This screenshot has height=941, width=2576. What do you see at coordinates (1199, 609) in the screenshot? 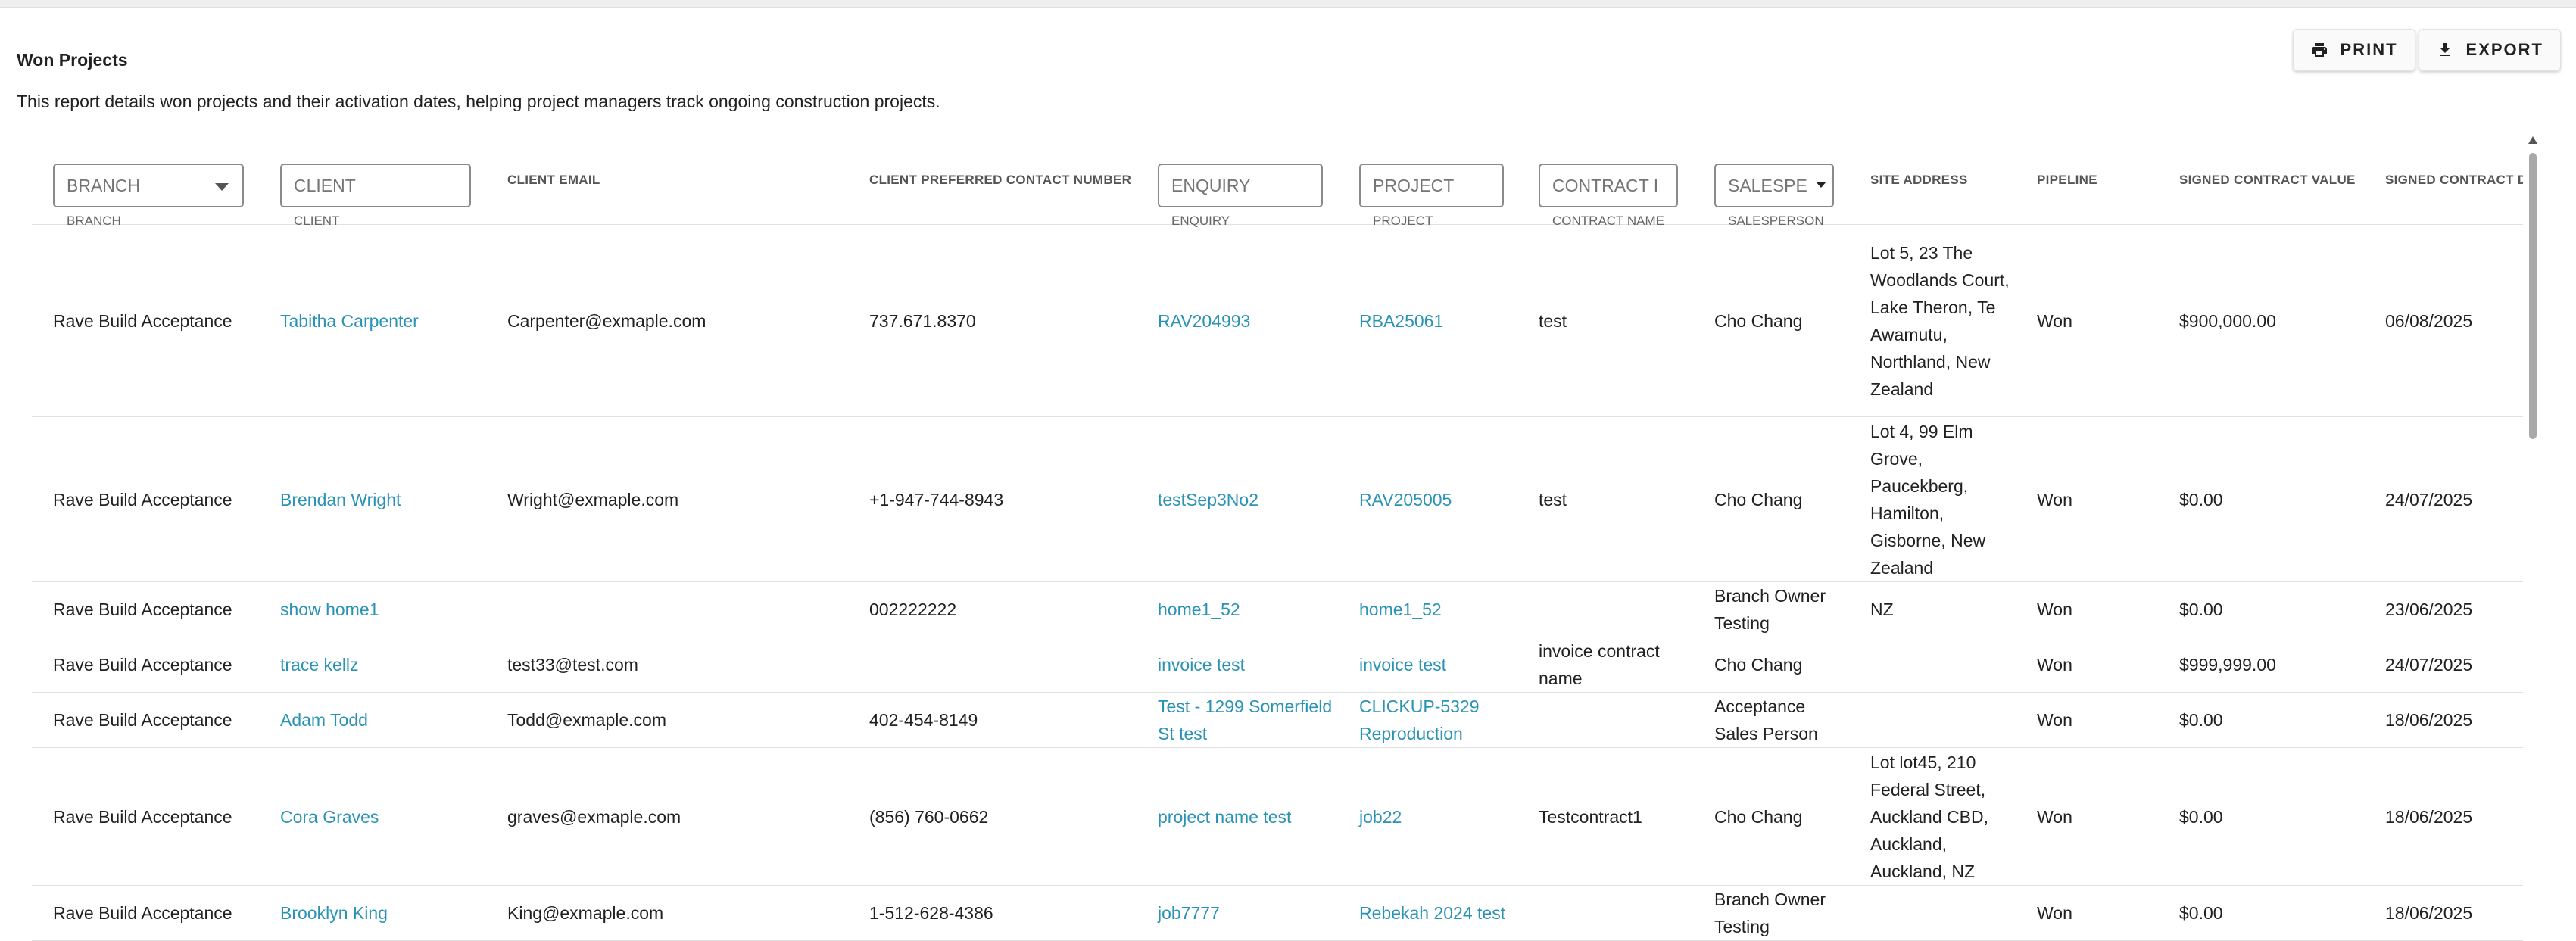
I see `enquiry-link: home1_52` at bounding box center [1199, 609].